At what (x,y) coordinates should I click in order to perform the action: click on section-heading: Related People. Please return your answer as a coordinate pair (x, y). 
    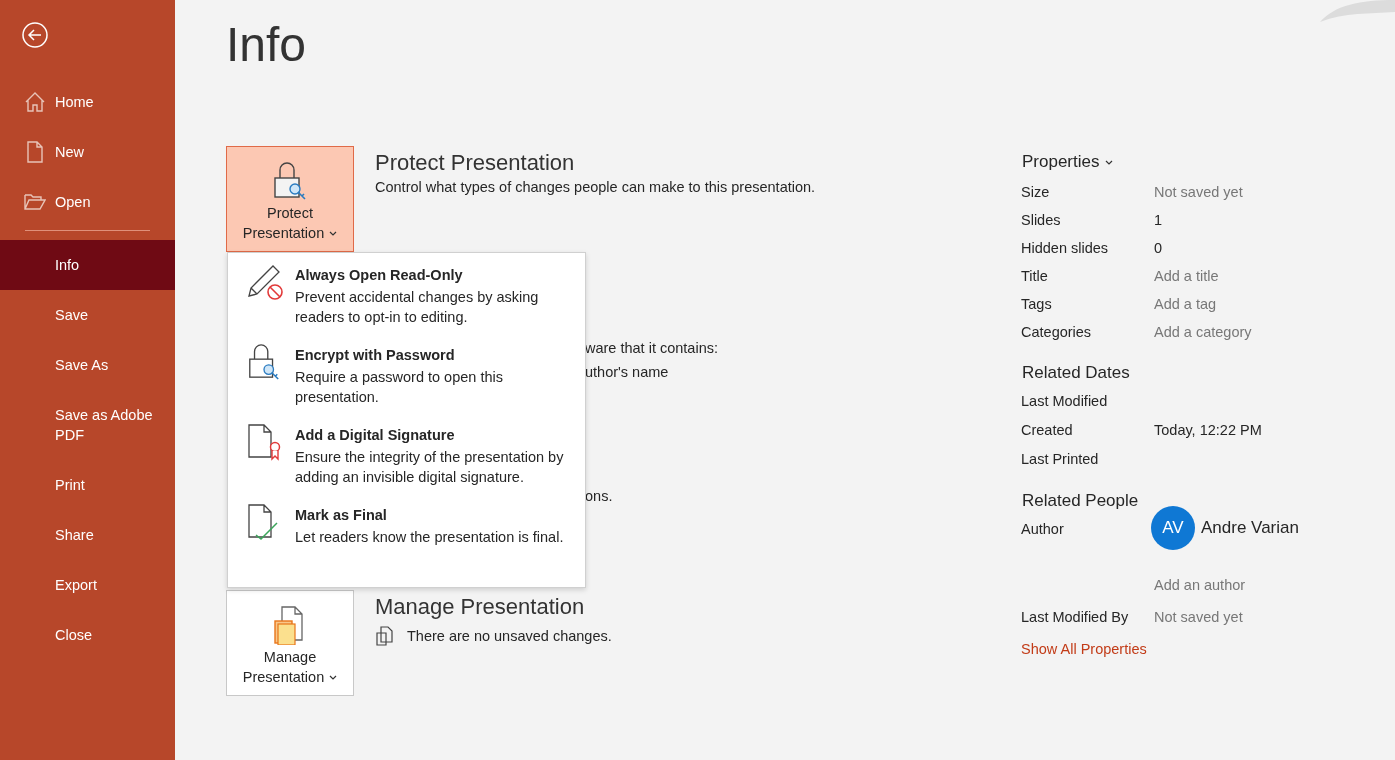
    Looking at the image, I should click on (1081, 501).